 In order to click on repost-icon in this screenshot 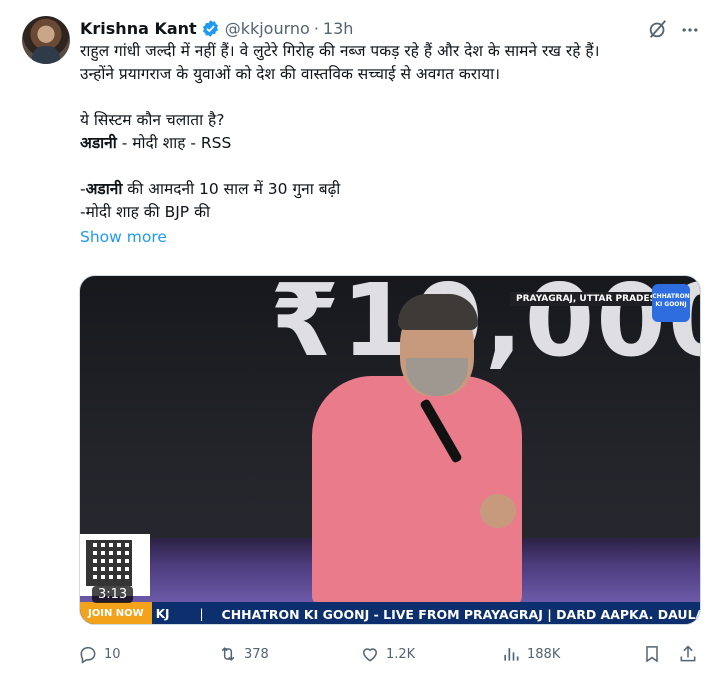, I will do `click(228, 654)`.